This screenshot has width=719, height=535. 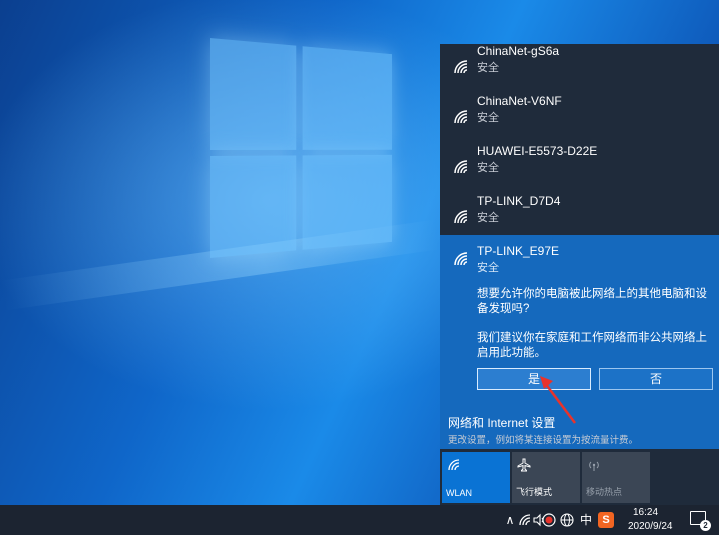 I want to click on record-icon, so click(x=549, y=520).